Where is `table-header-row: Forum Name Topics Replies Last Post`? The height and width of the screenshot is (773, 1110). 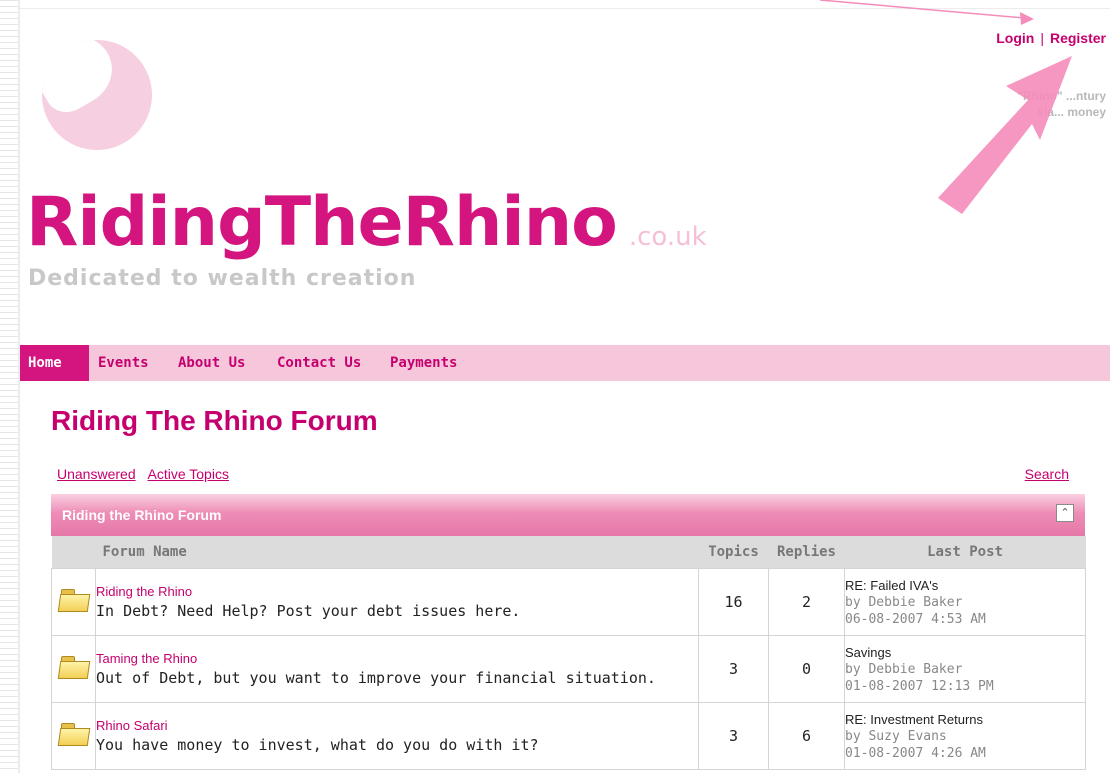
table-header-row: Forum Name Topics Replies Last Post is located at coordinates (568, 552).